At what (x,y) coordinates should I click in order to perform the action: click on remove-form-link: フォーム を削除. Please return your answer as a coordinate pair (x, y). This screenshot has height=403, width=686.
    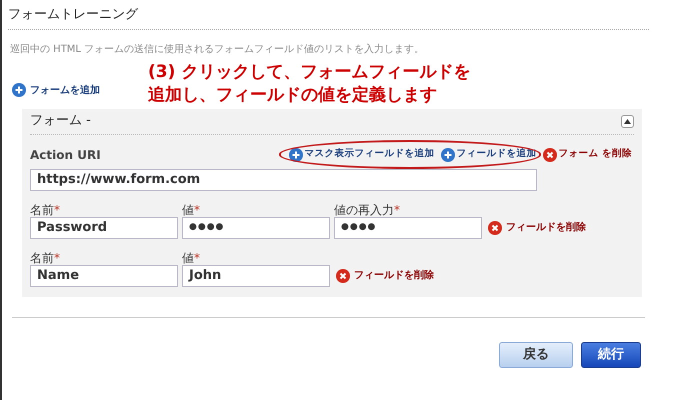
    Looking at the image, I should click on (595, 154).